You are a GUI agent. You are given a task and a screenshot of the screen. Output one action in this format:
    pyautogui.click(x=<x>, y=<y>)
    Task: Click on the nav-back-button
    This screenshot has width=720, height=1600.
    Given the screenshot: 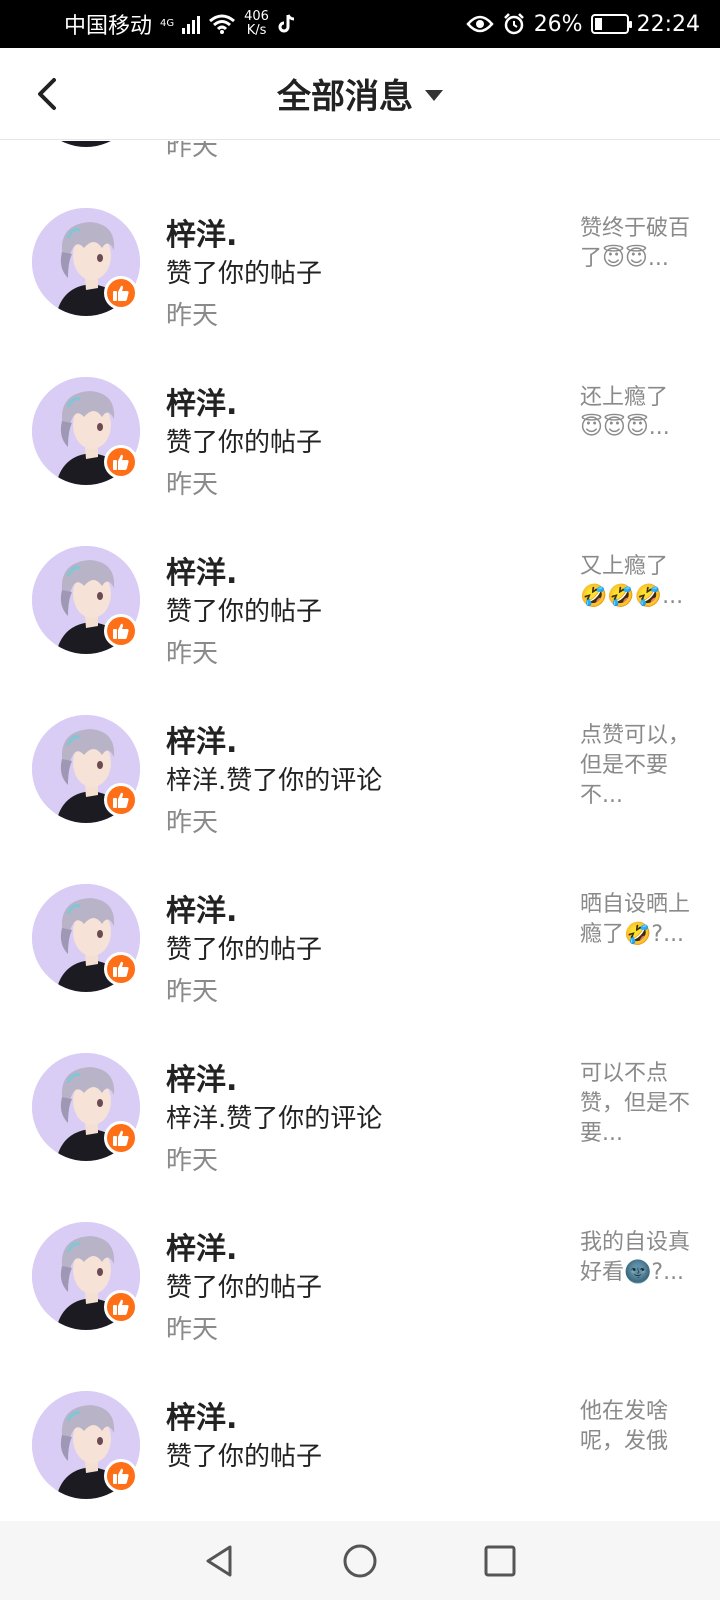 What is the action you would take?
    pyautogui.click(x=220, y=1561)
    